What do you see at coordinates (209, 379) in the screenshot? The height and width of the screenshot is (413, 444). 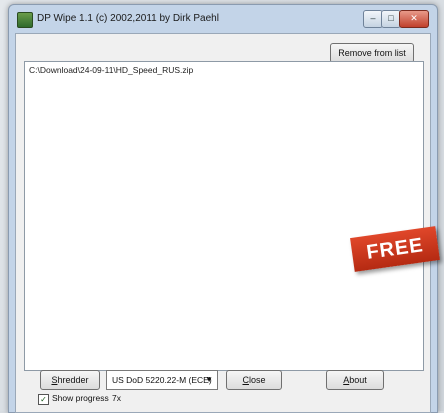 I see `dropdown-arrow-icon: ▼` at bounding box center [209, 379].